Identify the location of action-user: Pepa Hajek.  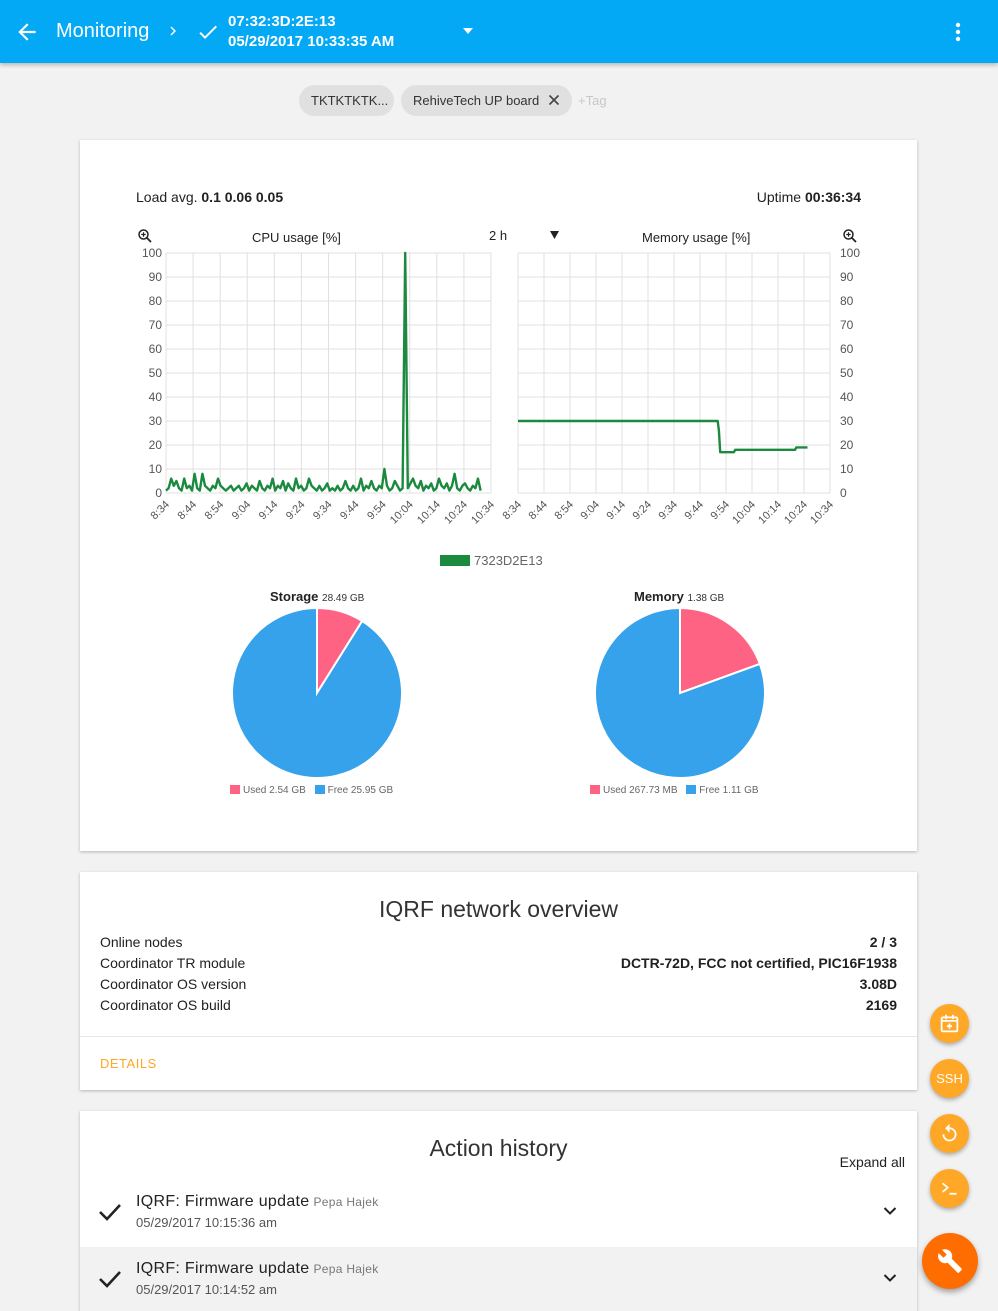
(346, 1202).